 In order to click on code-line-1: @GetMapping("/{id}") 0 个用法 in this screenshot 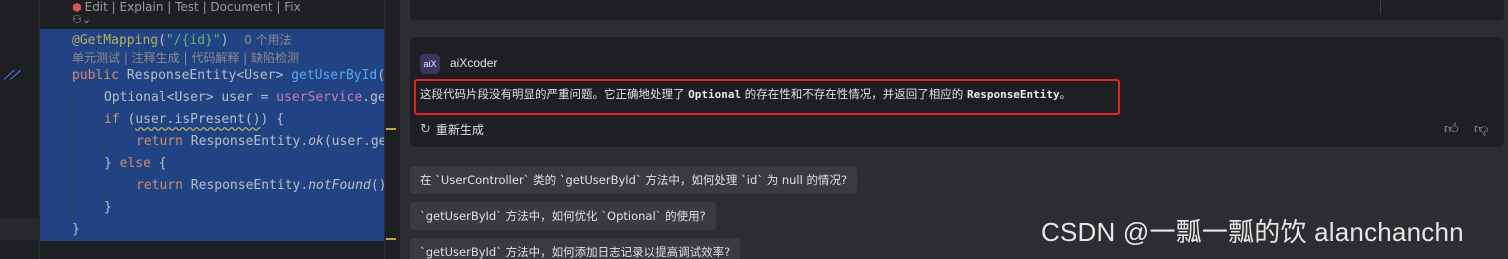, I will do `click(182, 40)`.